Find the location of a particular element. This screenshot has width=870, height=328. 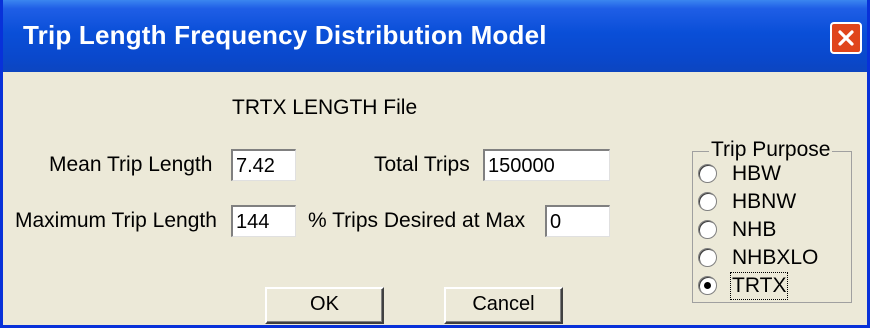

ok-button: OK is located at coordinates (324, 305).